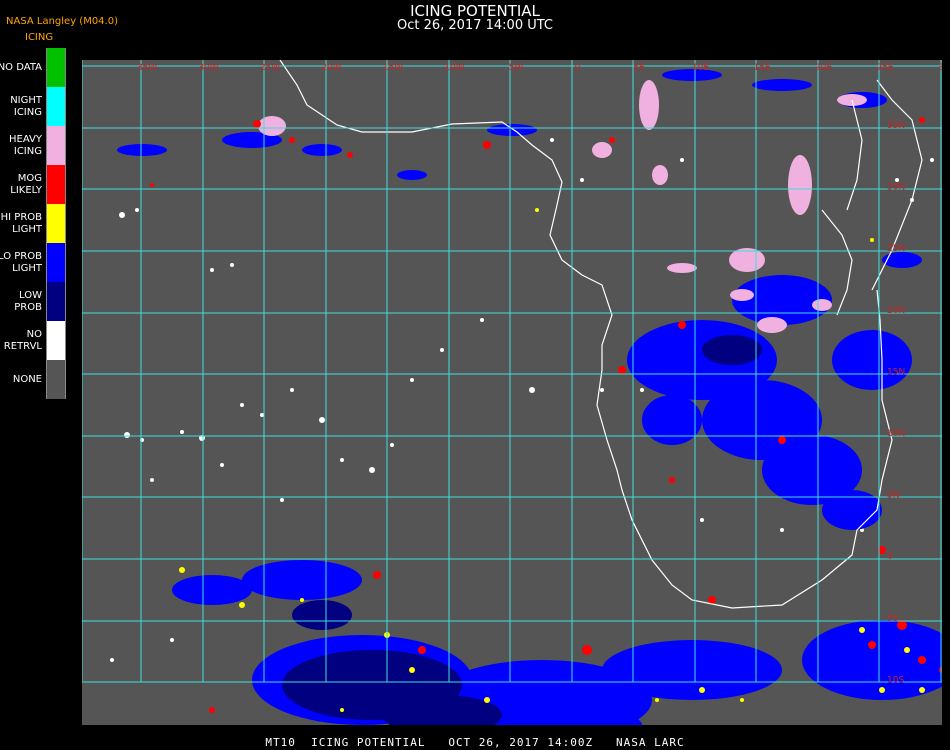 The height and width of the screenshot is (750, 950). Describe the element at coordinates (896, 434) in the screenshot. I see `latitude-label: 10N` at that location.